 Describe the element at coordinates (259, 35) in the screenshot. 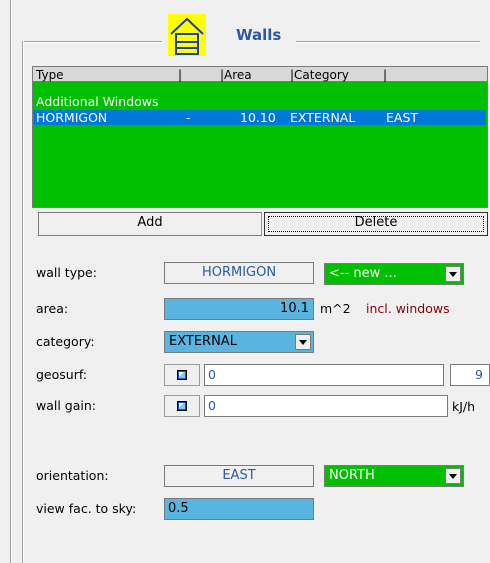

I see `group-title: Walls` at that location.